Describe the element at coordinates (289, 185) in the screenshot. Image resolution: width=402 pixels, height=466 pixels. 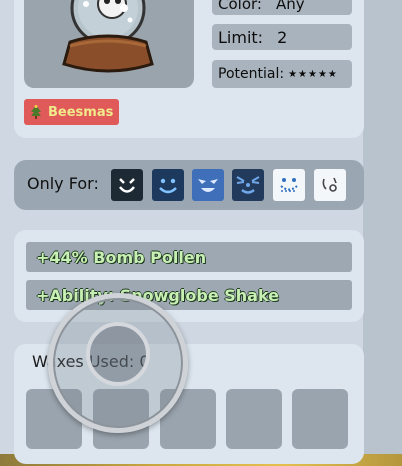
I see `festive-bee-icon` at that location.